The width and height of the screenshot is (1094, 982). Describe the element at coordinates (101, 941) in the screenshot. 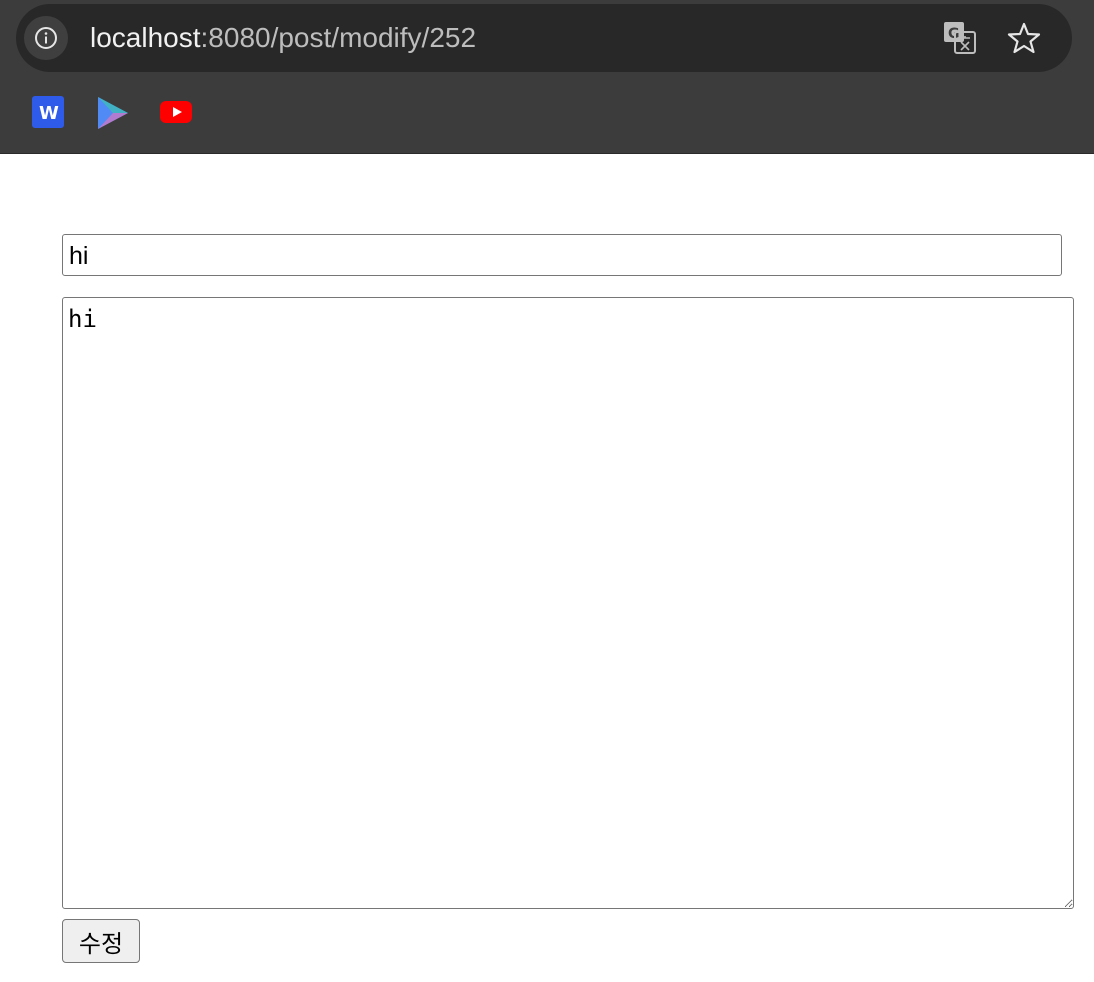

I see `modify-submit-button: 수정` at that location.